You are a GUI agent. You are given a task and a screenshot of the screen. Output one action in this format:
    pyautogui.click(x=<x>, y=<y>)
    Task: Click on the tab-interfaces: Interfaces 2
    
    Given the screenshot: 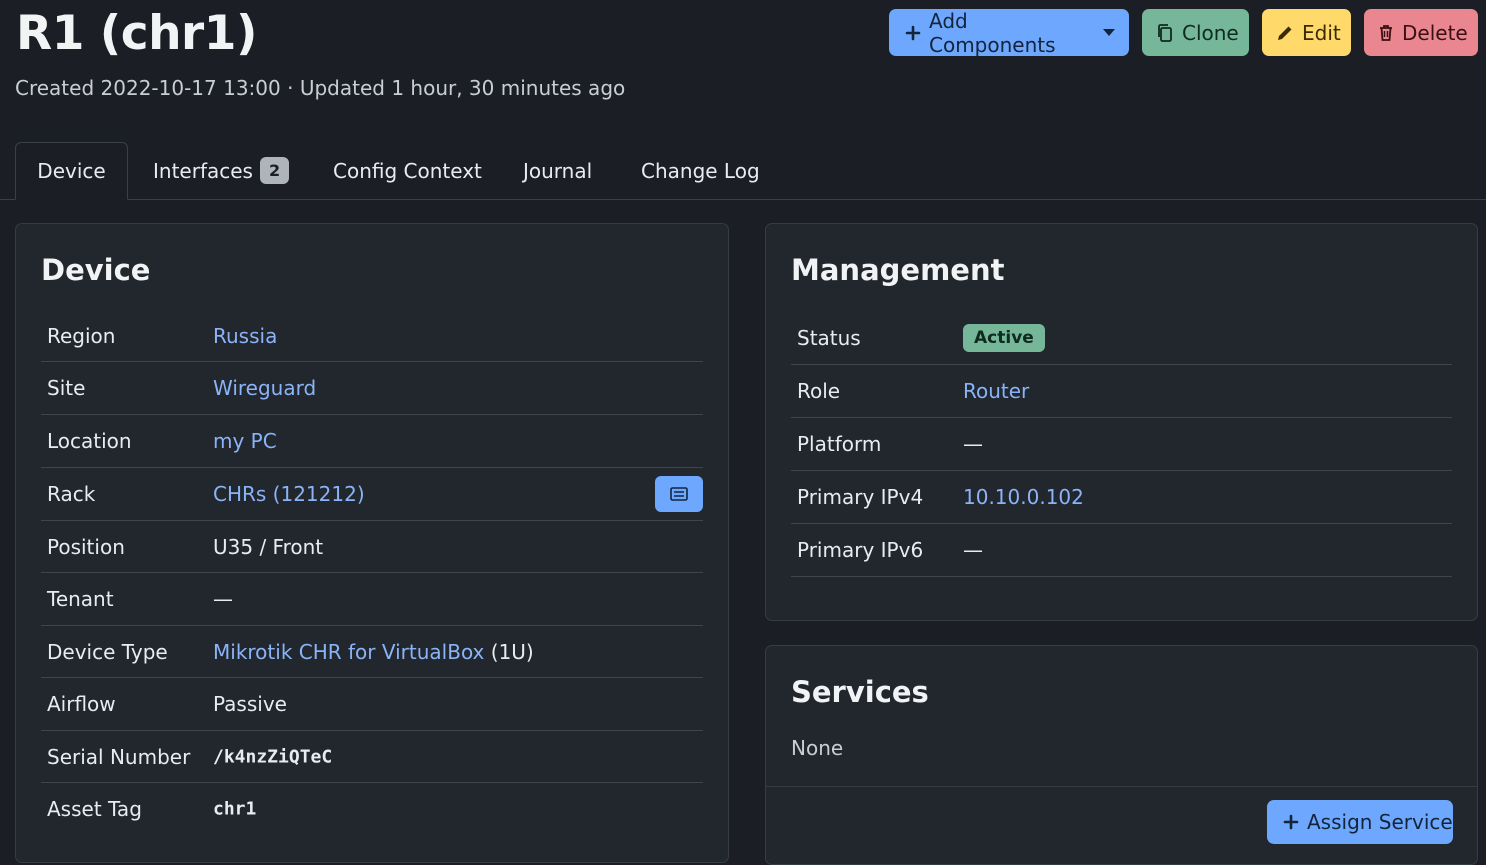 What is the action you would take?
    pyautogui.click(x=221, y=170)
    